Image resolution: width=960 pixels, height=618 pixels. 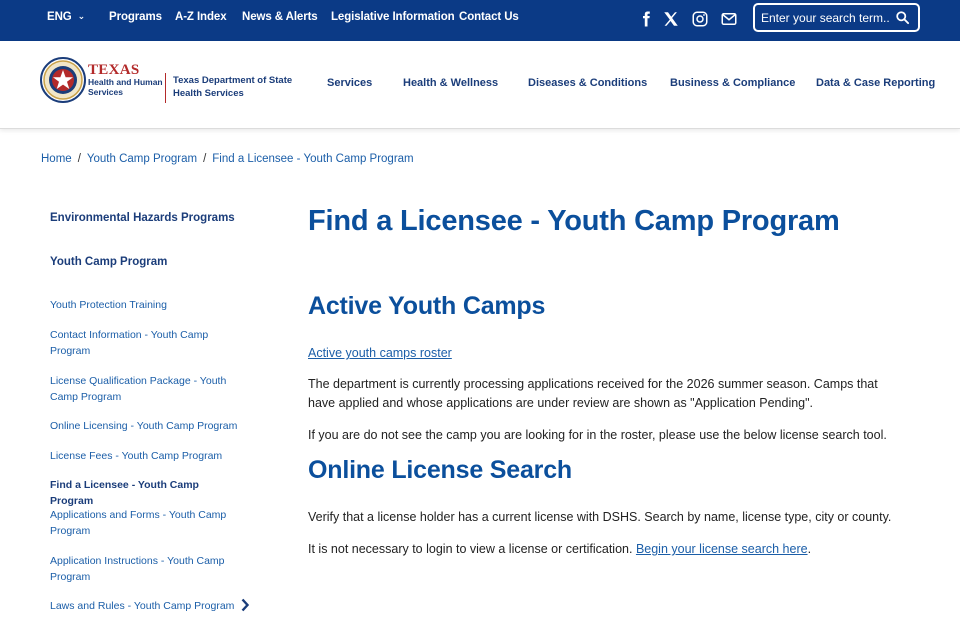 I want to click on nav-services: Services, so click(x=349, y=83).